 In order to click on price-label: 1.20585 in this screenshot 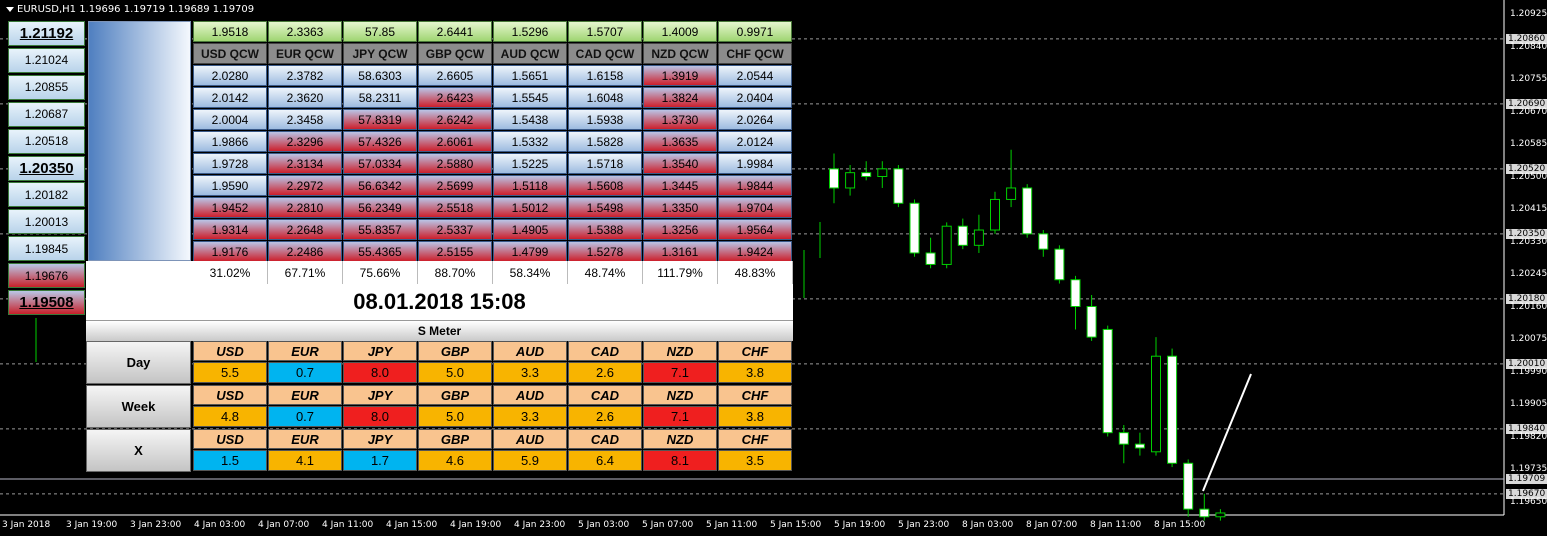, I will do `click(1528, 144)`.